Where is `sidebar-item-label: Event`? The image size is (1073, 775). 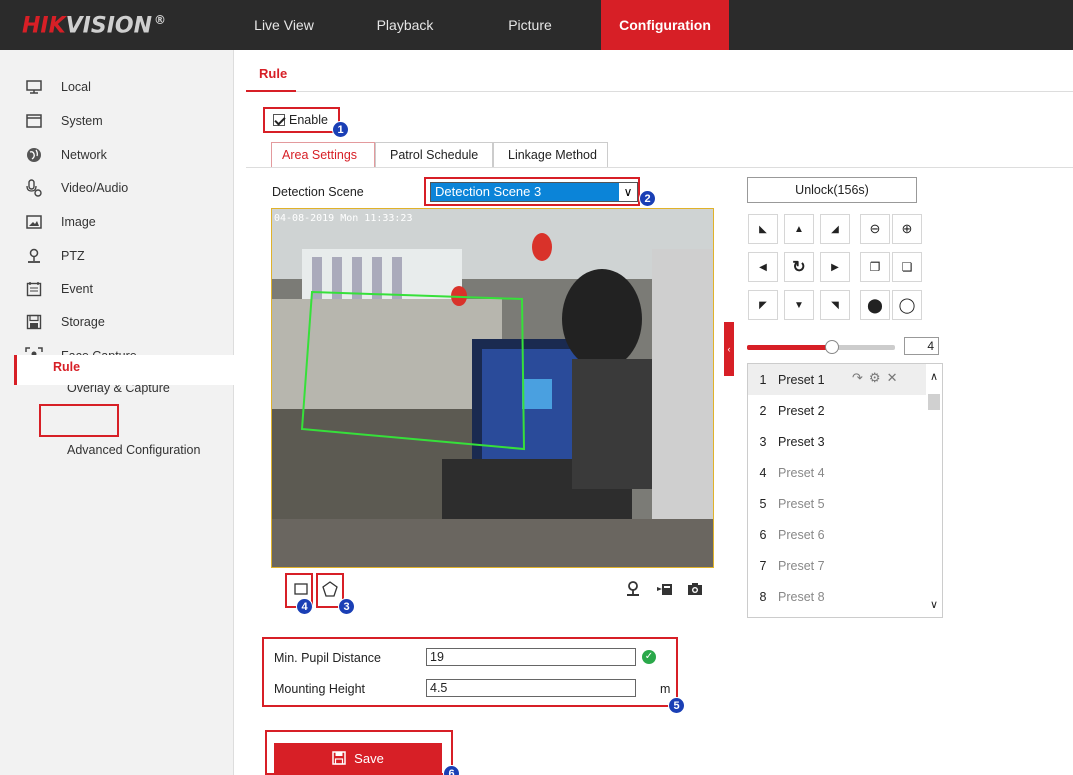
sidebar-item-label: Event is located at coordinates (77, 289).